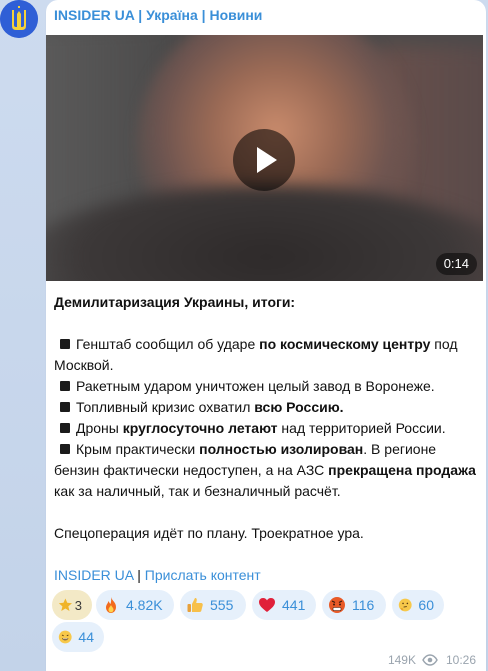 This screenshot has width=488, height=671. Describe the element at coordinates (267, 575) in the screenshot. I see `post-links: INSIDER UA | Прислать контент` at that location.